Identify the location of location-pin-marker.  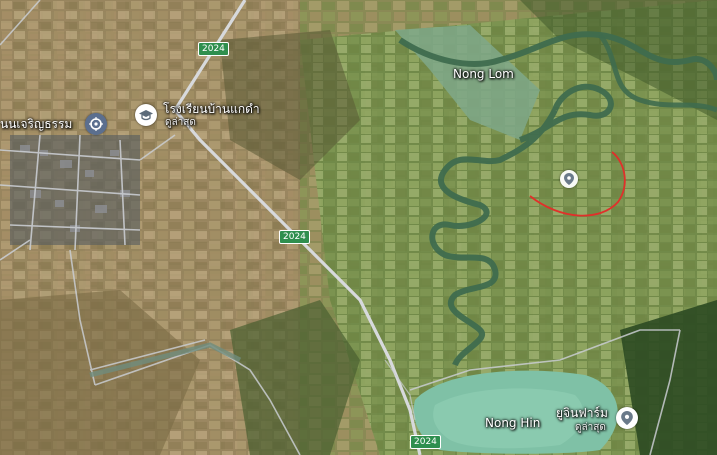
(569, 179).